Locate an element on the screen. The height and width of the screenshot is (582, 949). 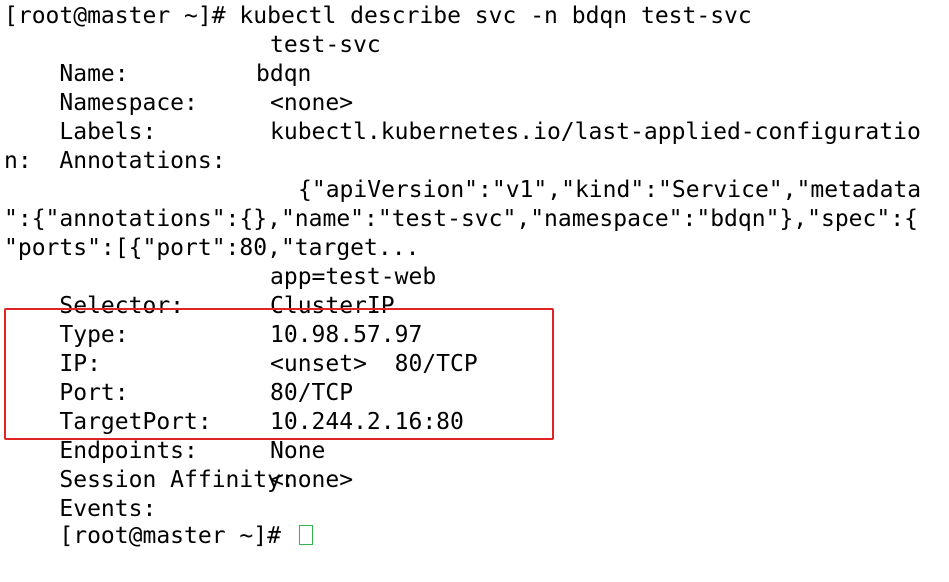
field-value: <unset> 80/TCP is located at coordinates (374, 364).